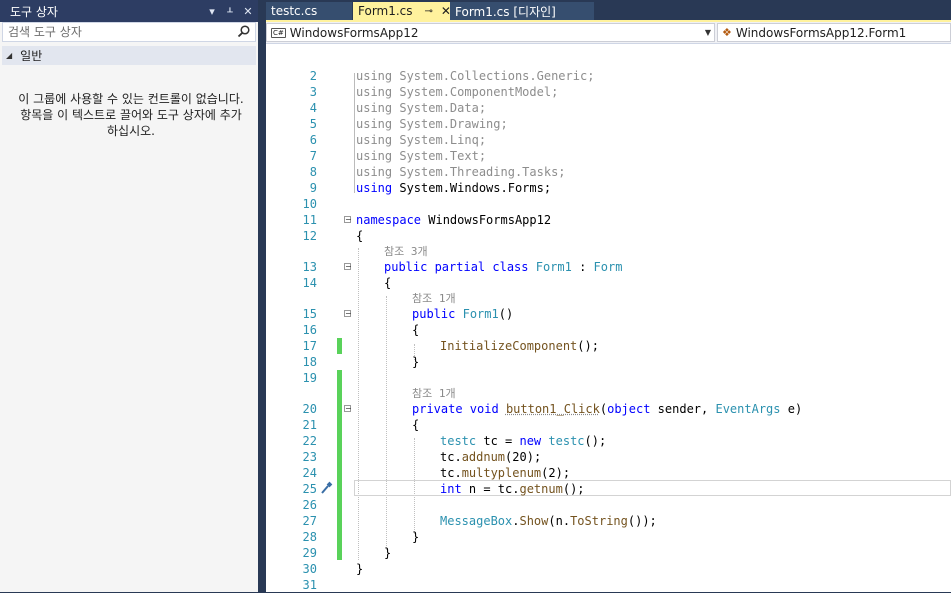  Describe the element at coordinates (309, 362) in the screenshot. I see `line-number: 18` at that location.